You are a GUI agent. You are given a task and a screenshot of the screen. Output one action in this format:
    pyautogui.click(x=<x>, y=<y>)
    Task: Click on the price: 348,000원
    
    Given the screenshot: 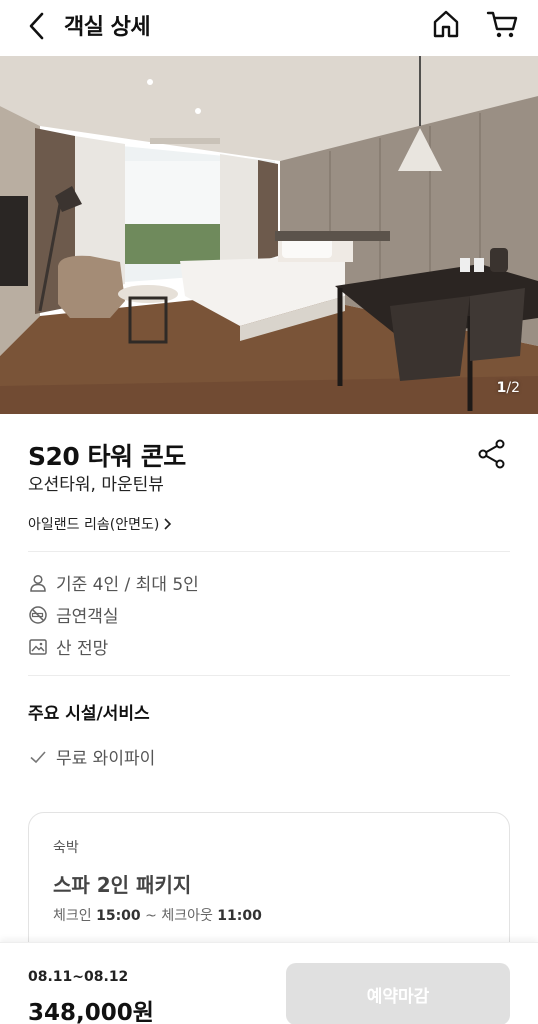 What is the action you would take?
    pyautogui.click(x=91, y=1012)
    